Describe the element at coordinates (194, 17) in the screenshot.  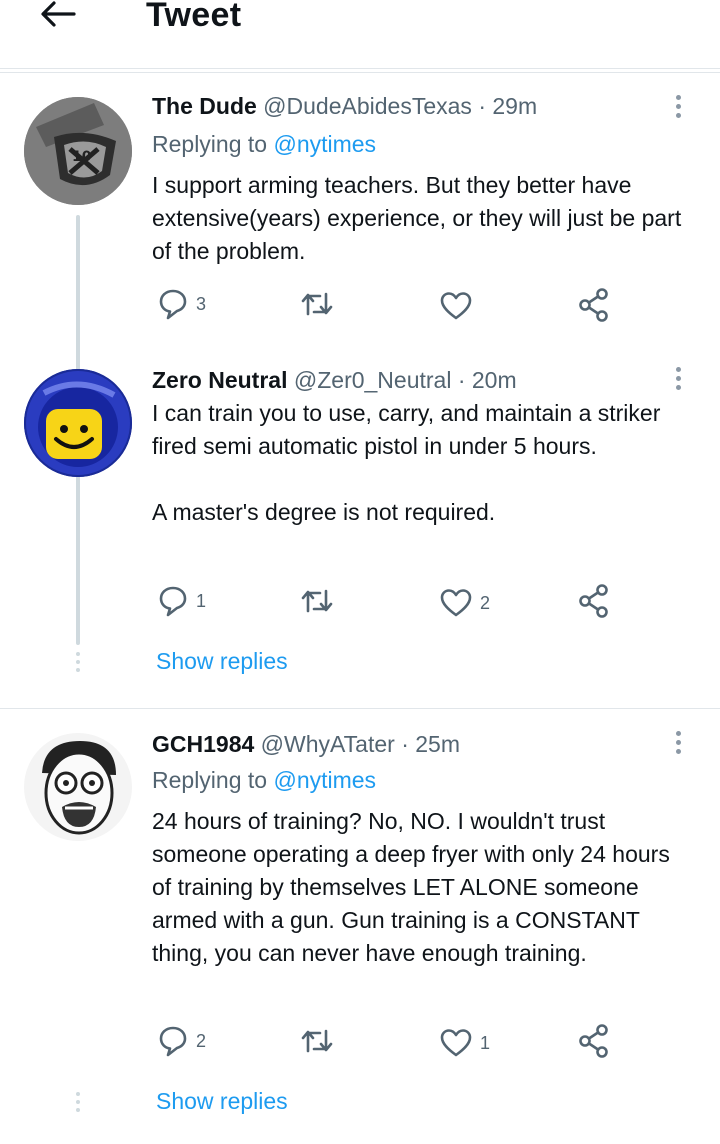
I see `page-title: Tweet` at that location.